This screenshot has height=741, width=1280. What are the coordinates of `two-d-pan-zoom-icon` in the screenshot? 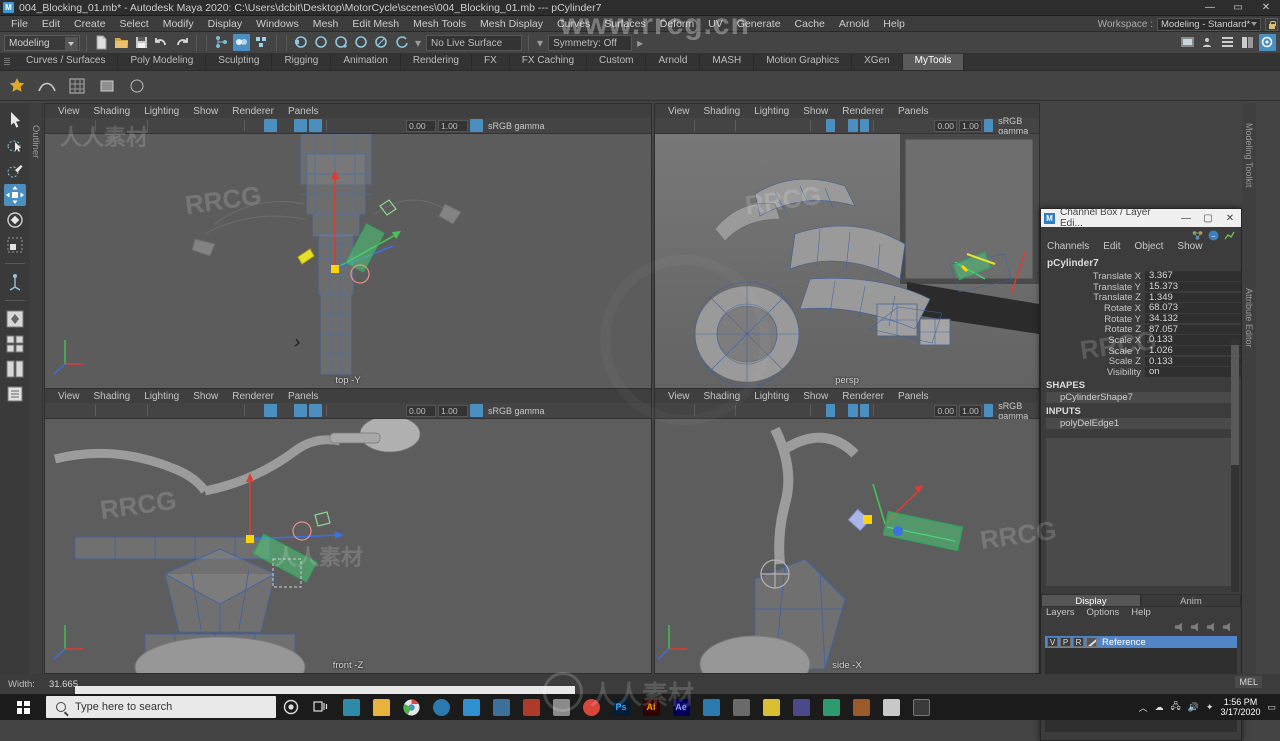 It's located at (714, 410).